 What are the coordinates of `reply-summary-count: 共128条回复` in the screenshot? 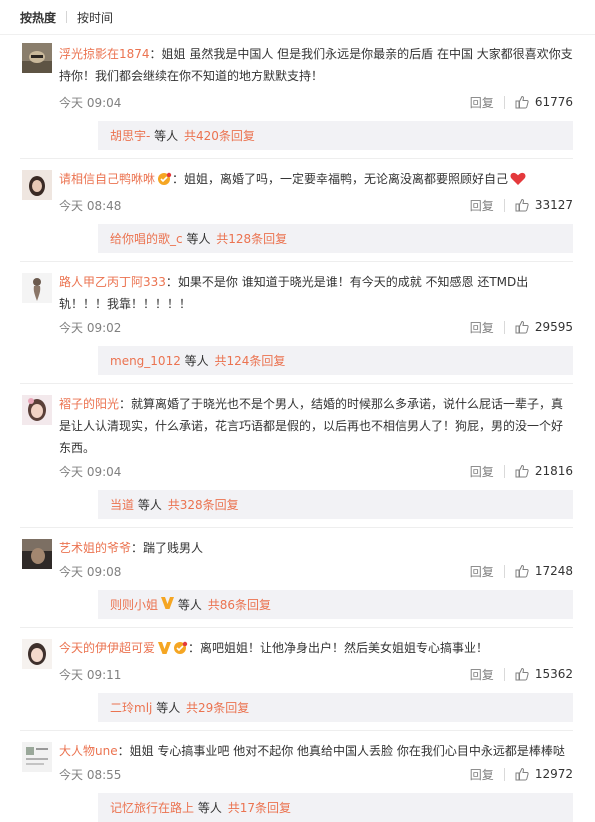 It's located at (251, 238).